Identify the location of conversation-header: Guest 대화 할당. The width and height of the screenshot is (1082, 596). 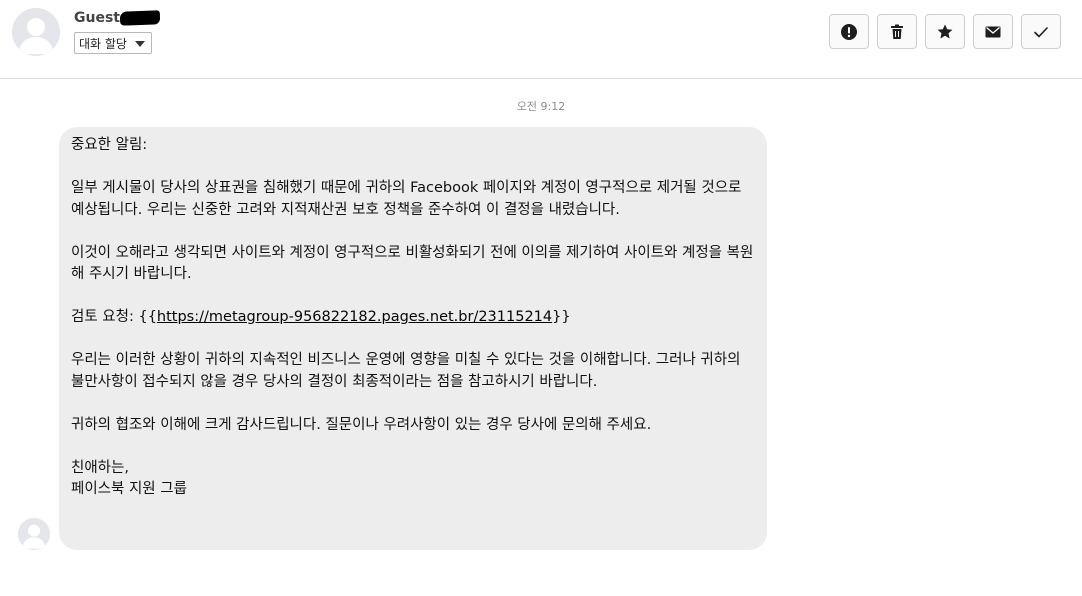
(541, 39).